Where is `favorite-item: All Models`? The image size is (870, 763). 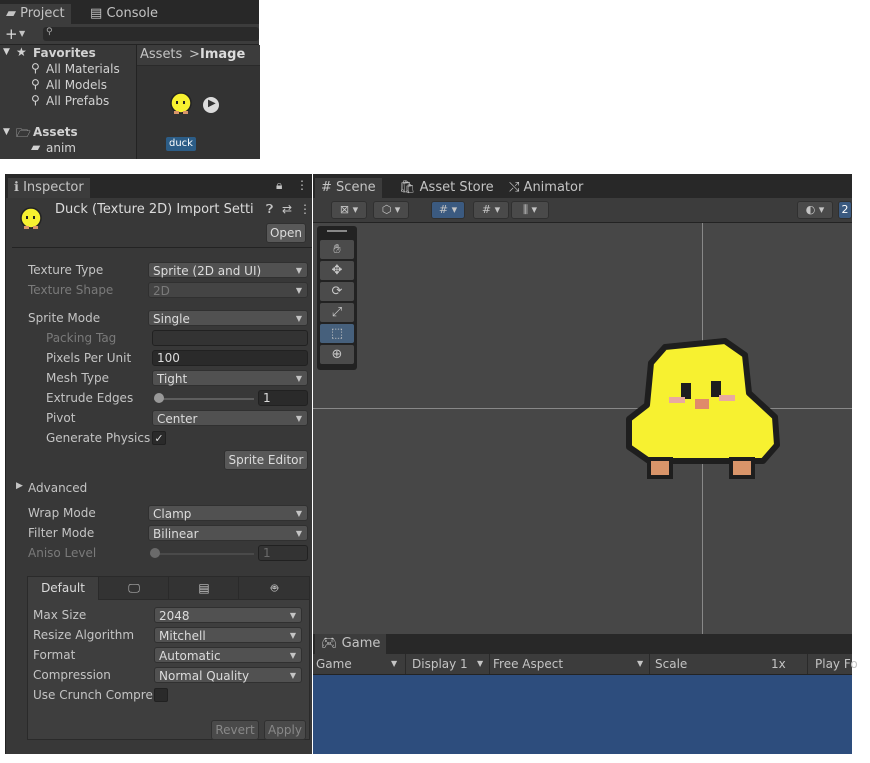 favorite-item: All Models is located at coordinates (76, 85).